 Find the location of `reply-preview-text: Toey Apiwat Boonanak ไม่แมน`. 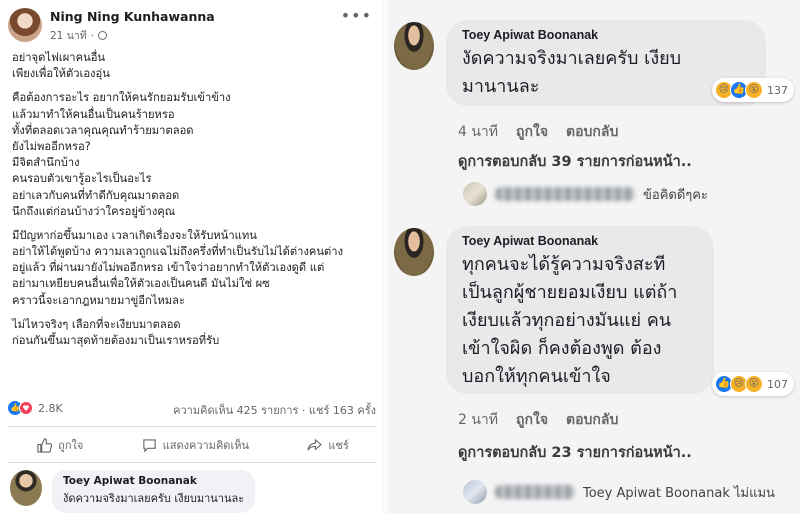

reply-preview-text: Toey Apiwat Boonanak ไม่แมน is located at coordinates (679, 493).